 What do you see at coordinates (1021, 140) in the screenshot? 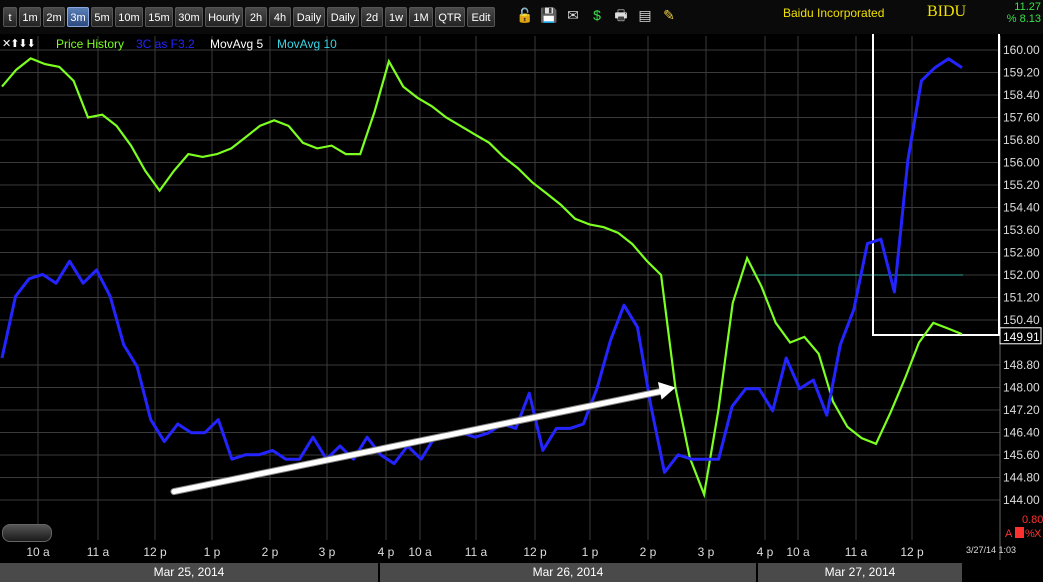
I see `y-tick-label: 156.80` at bounding box center [1021, 140].